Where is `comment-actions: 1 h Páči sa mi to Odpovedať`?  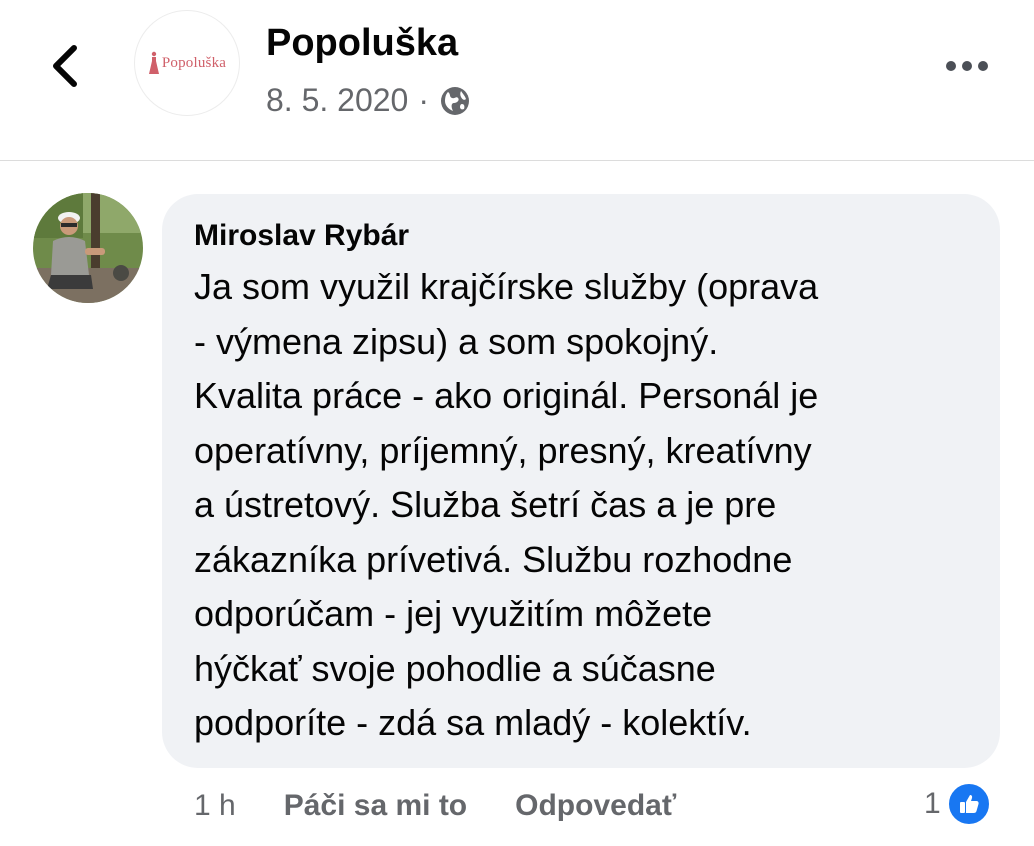
comment-actions: 1 h Páči sa mi to Odpovedať is located at coordinates (435, 806).